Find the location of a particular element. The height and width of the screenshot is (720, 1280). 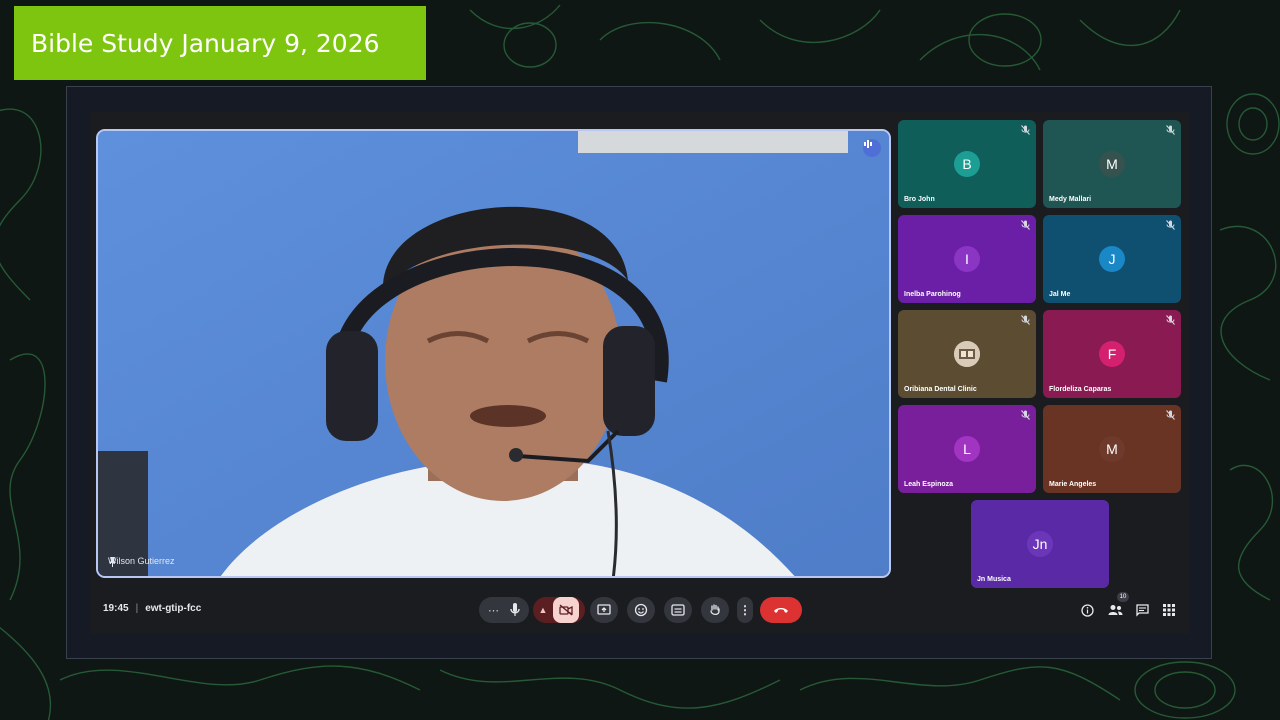

participant-tile: M Medy Mallari is located at coordinates (1112, 164).